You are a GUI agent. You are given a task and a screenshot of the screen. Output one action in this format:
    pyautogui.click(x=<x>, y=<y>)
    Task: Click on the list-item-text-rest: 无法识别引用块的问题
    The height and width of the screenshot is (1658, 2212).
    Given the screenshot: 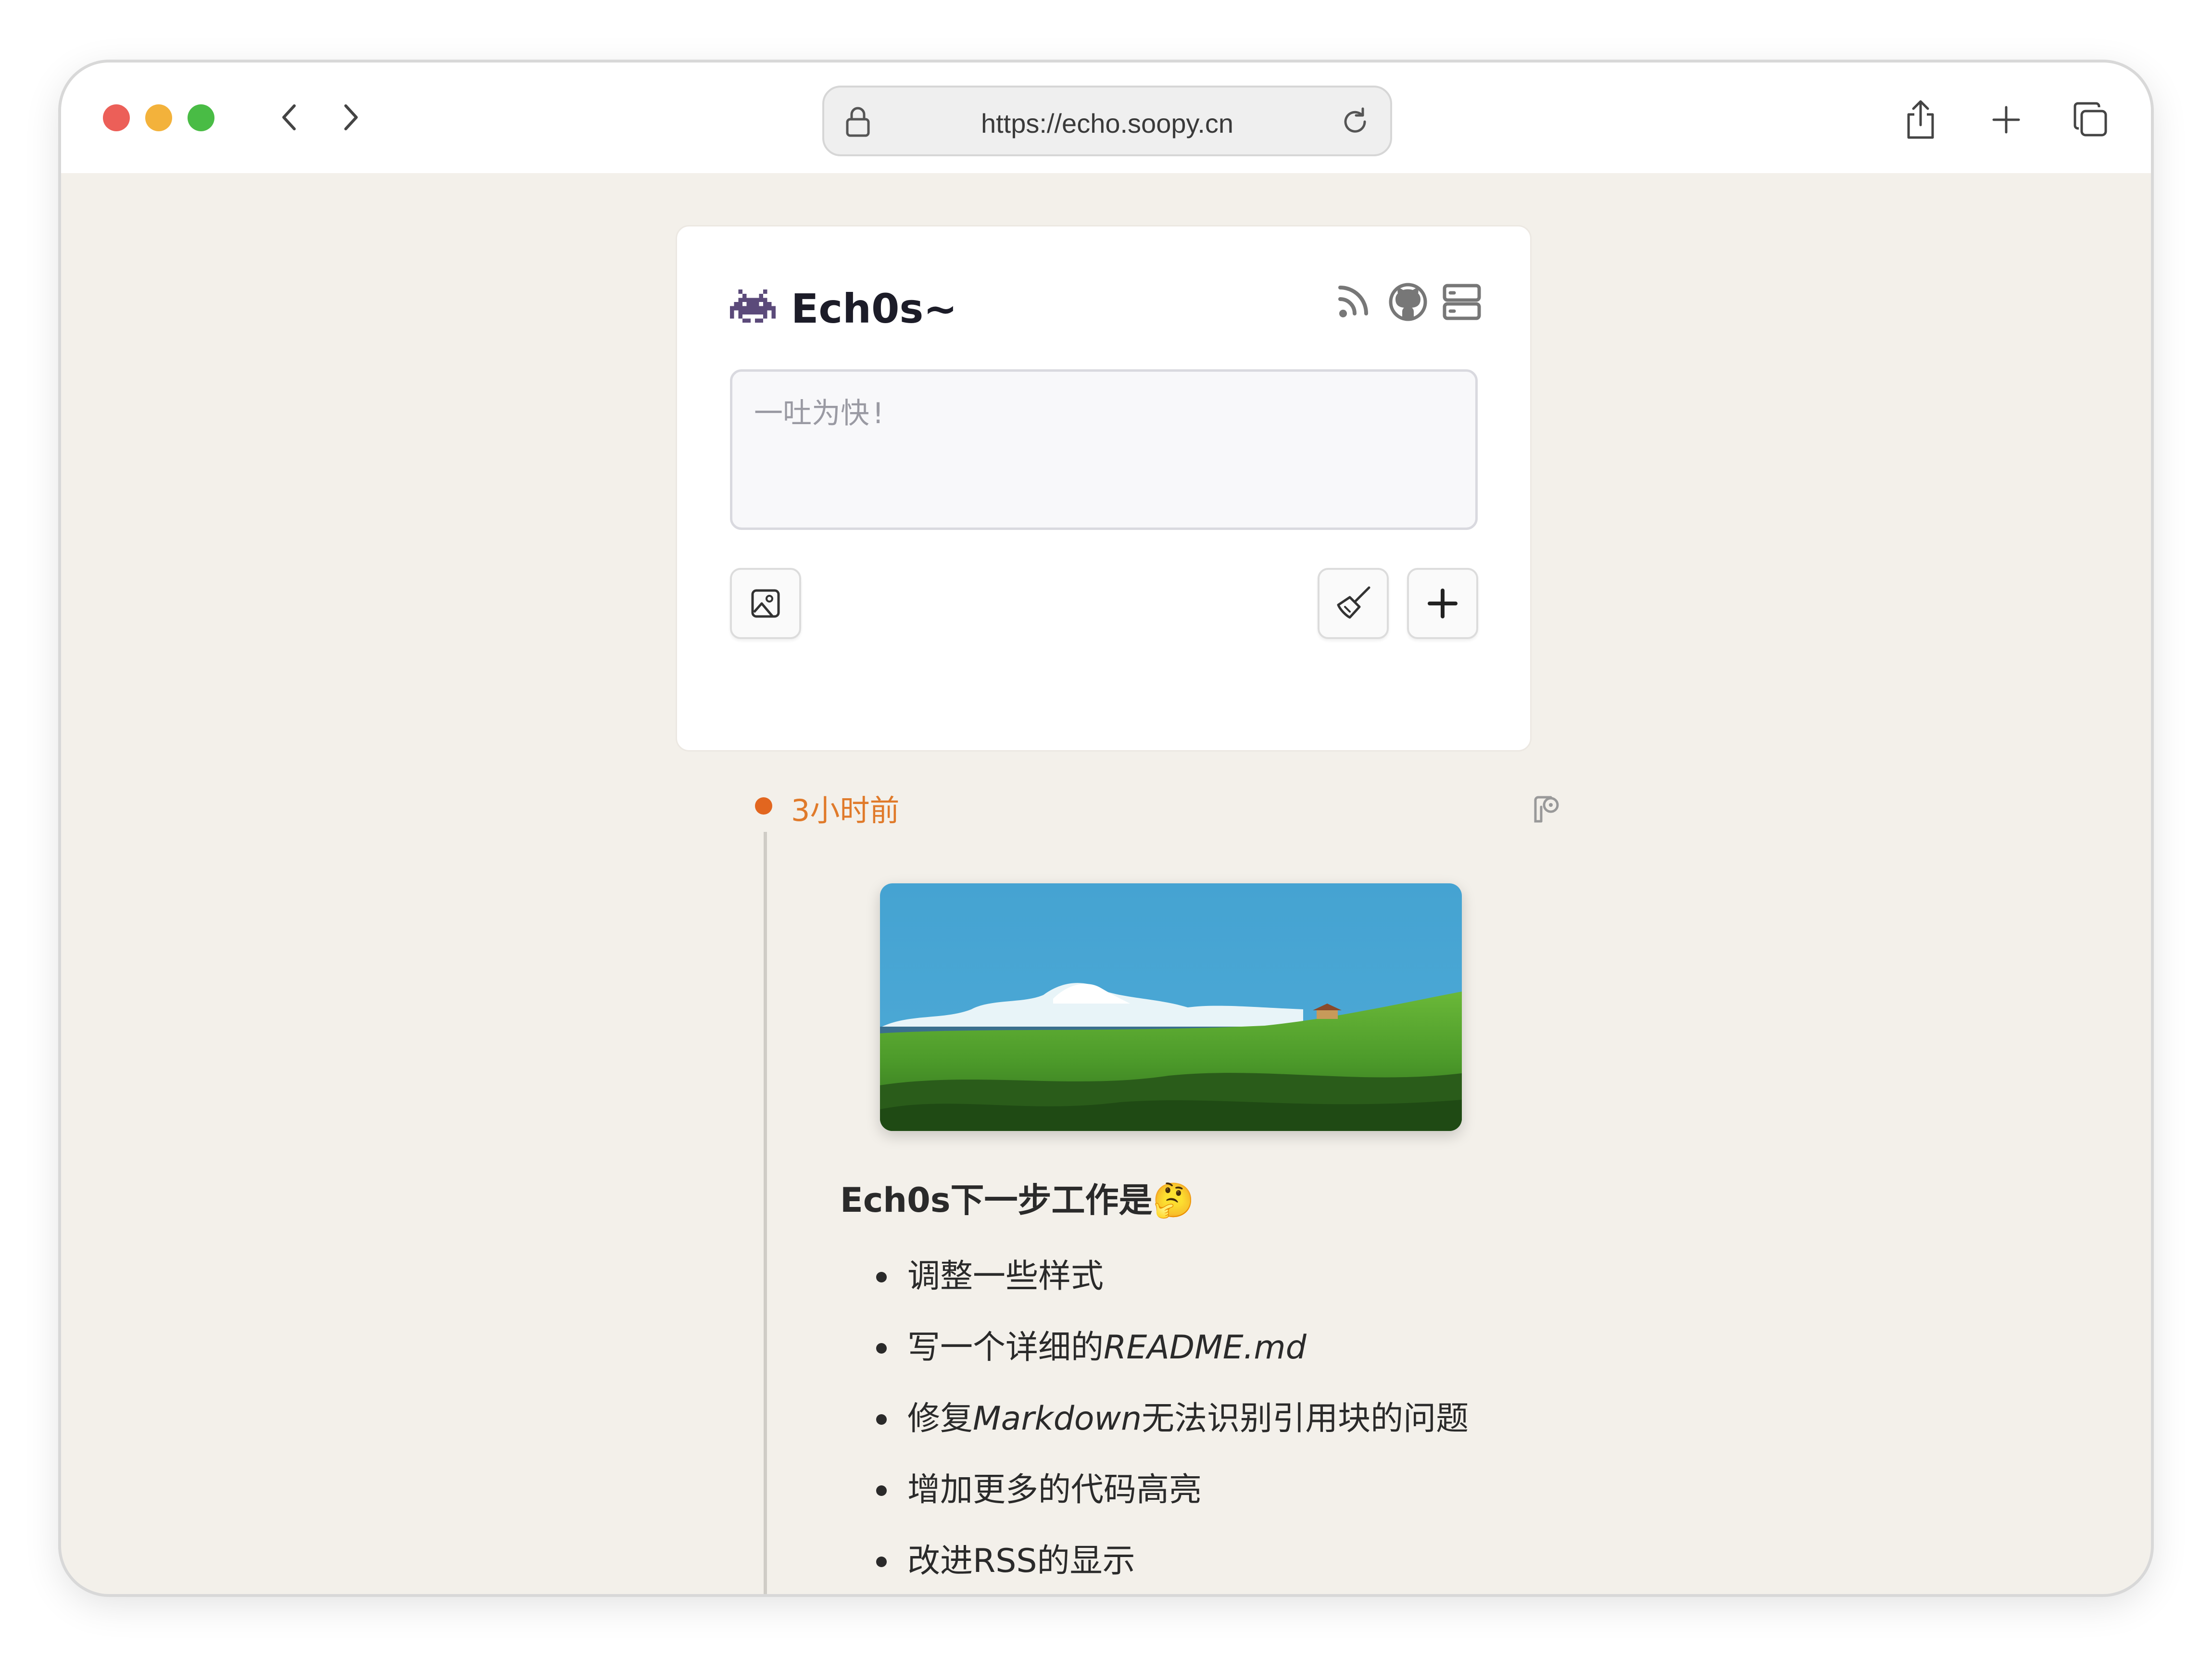 What is the action you would take?
    pyautogui.click(x=1306, y=1419)
    